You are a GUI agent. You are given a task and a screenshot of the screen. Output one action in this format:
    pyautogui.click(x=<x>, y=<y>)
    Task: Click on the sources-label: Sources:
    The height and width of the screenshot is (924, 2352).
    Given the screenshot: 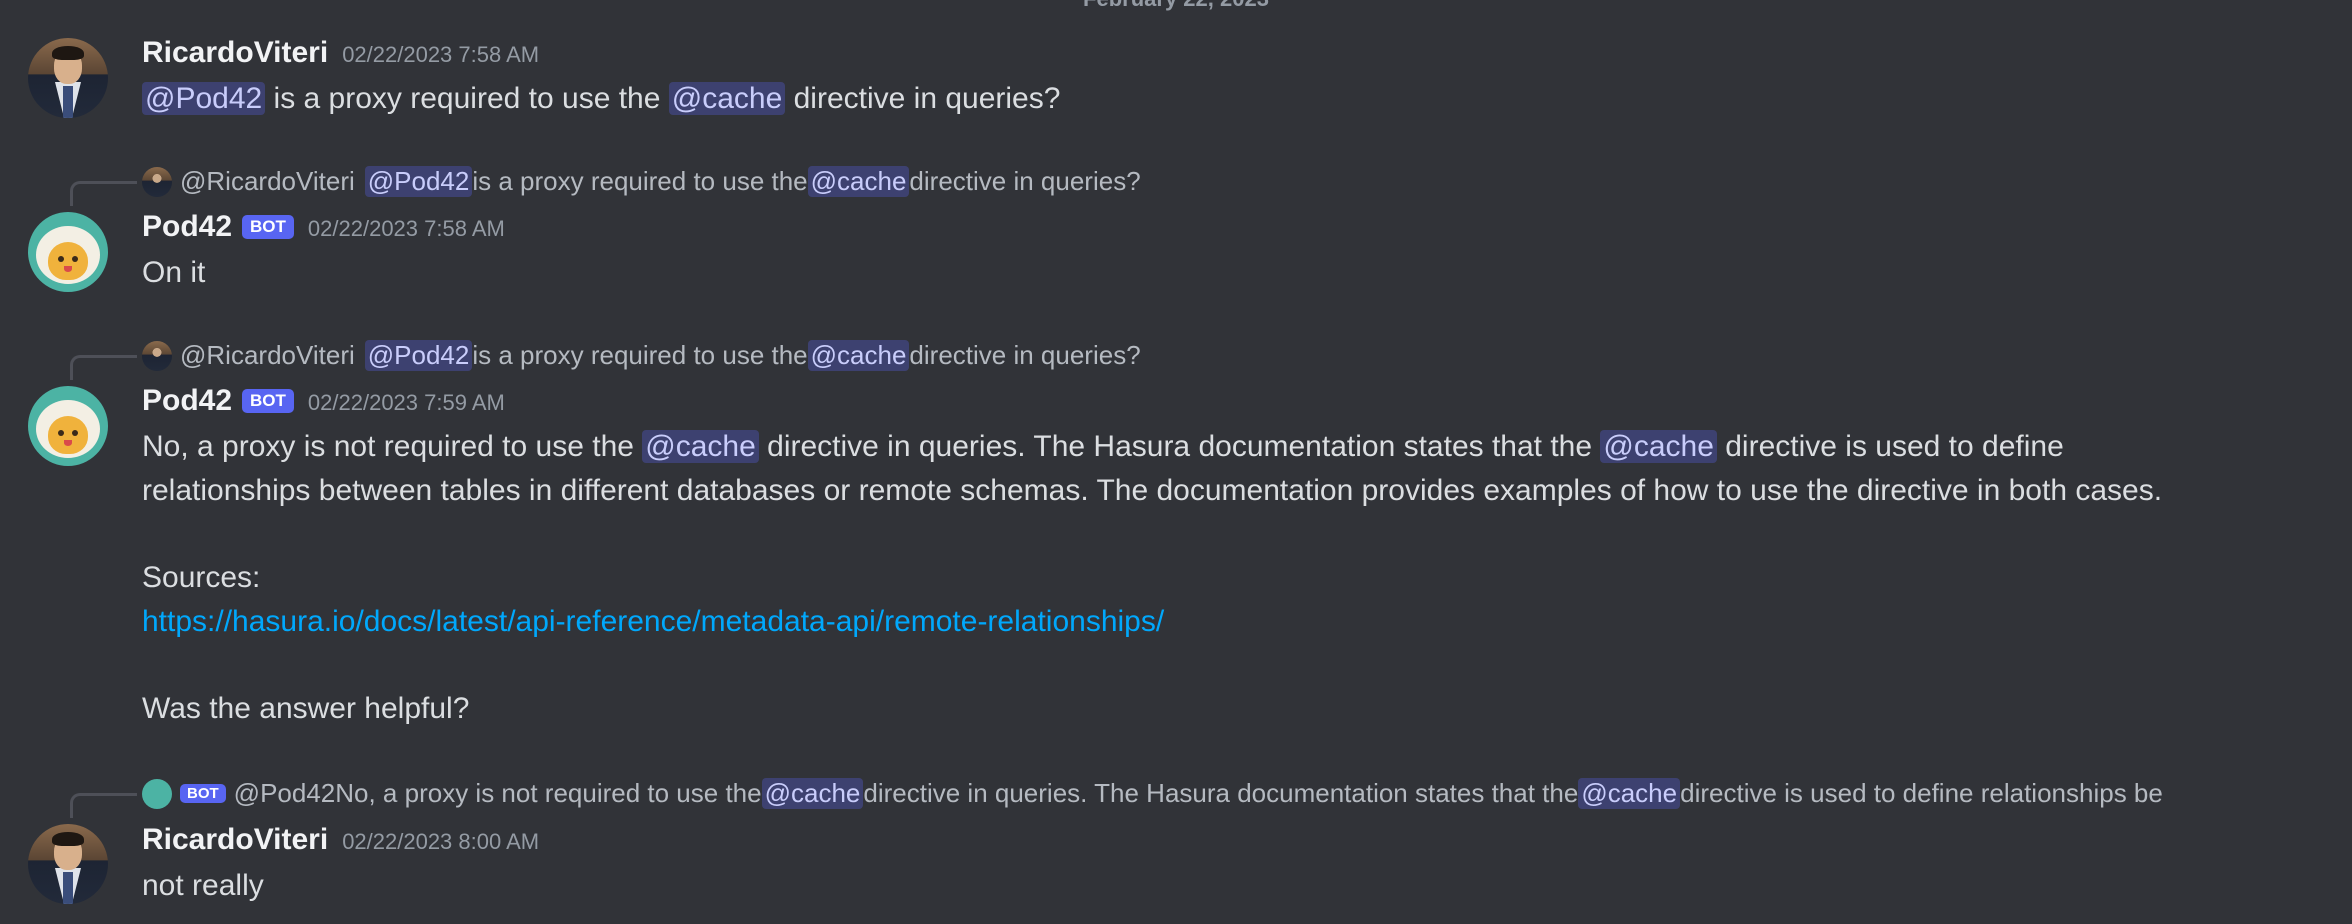 What is the action you would take?
    pyautogui.click(x=201, y=577)
    